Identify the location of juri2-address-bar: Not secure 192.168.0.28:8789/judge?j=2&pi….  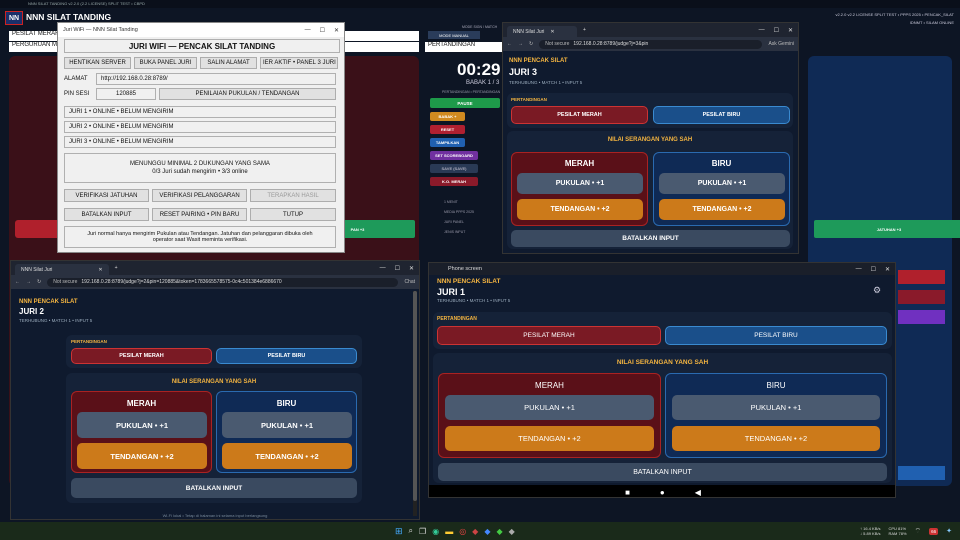
(223, 282).